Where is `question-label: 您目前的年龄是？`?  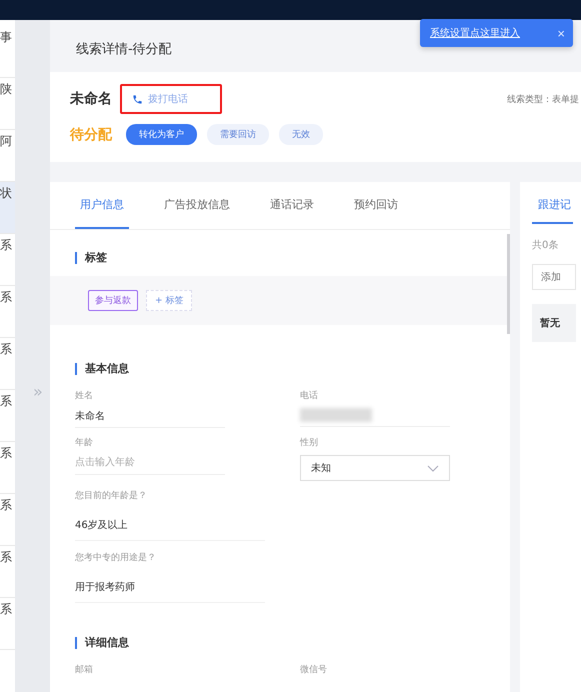
question-label: 您目前的年龄是？ is located at coordinates (111, 496).